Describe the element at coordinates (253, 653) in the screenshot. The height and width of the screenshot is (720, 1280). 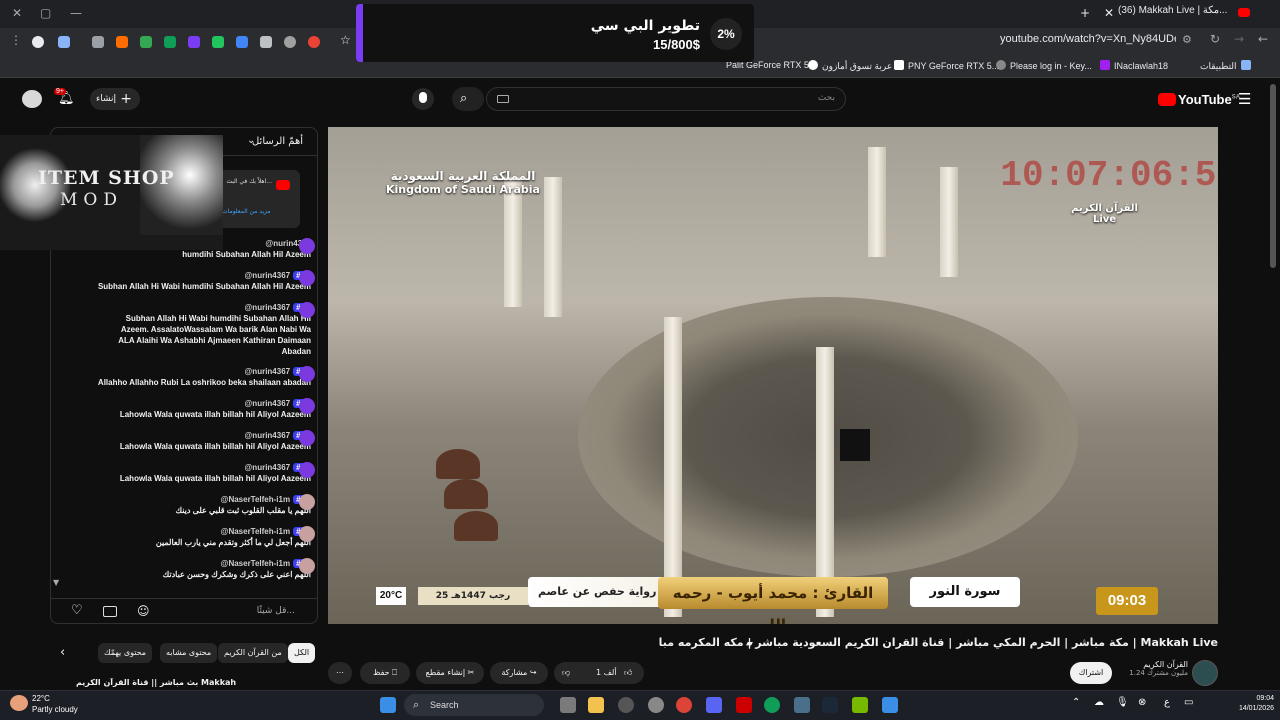
I see `chip-from-channel: من القرآن الكريم` at that location.